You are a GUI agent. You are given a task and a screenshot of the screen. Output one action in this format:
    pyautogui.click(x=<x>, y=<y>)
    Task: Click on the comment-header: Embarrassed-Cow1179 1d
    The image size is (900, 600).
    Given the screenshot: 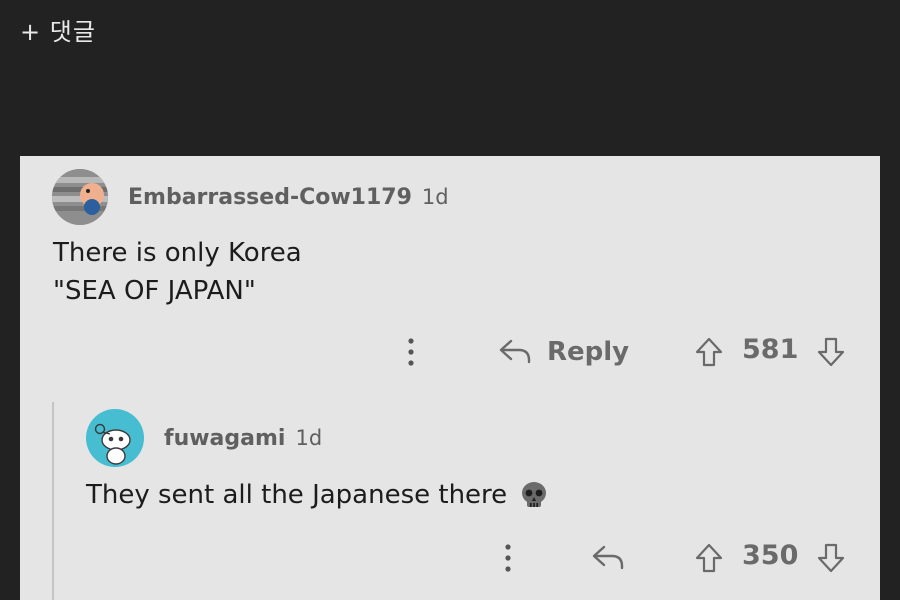 What is the action you would take?
    pyautogui.click(x=250, y=197)
    